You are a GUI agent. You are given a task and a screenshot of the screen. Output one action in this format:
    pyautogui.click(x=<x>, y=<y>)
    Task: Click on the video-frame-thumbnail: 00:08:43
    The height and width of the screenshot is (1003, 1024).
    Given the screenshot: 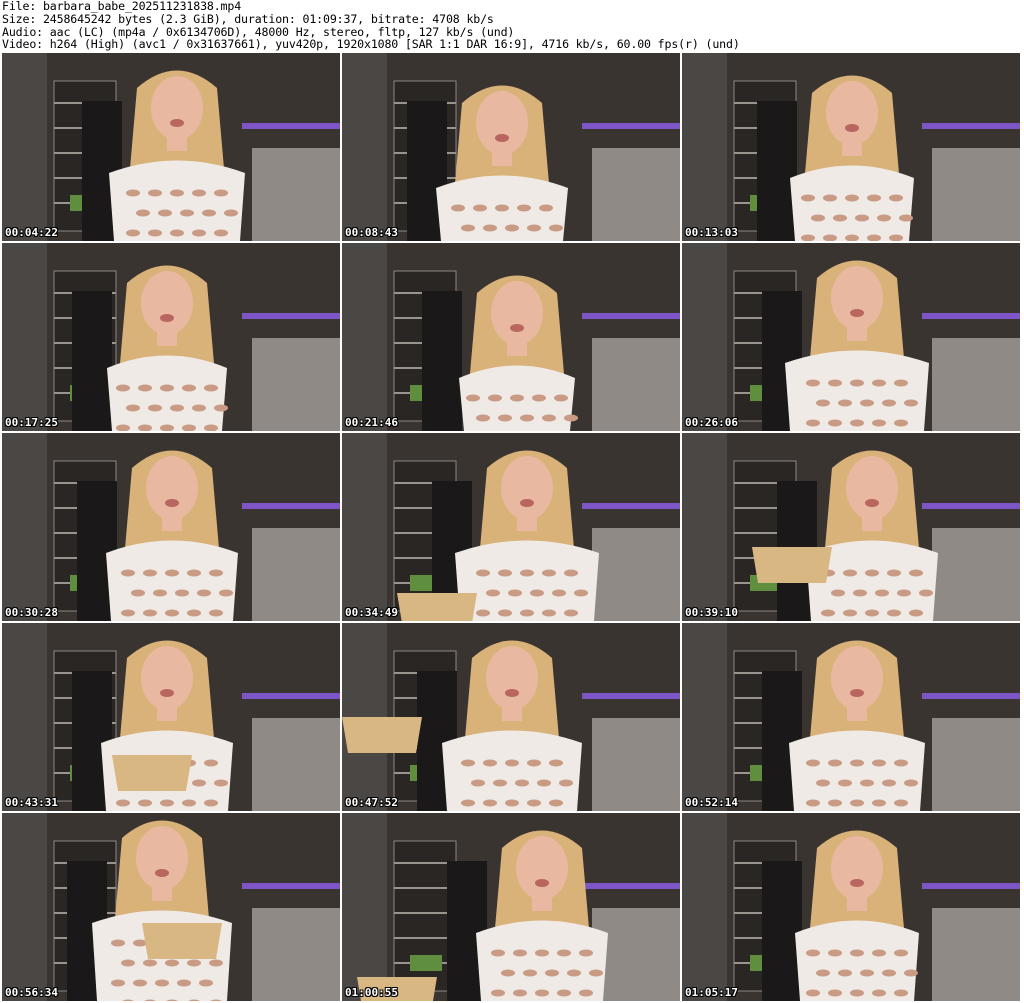 What is the action you would take?
    pyautogui.click(x=511, y=147)
    